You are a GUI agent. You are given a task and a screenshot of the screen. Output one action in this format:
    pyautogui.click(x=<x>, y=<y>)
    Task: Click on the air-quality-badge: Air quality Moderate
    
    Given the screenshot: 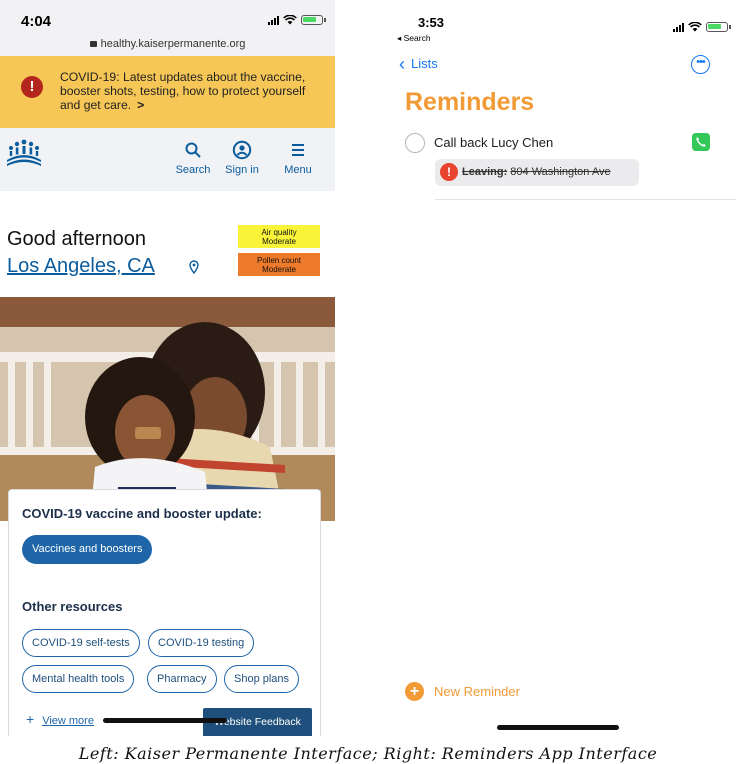 What is the action you would take?
    pyautogui.click(x=279, y=236)
    